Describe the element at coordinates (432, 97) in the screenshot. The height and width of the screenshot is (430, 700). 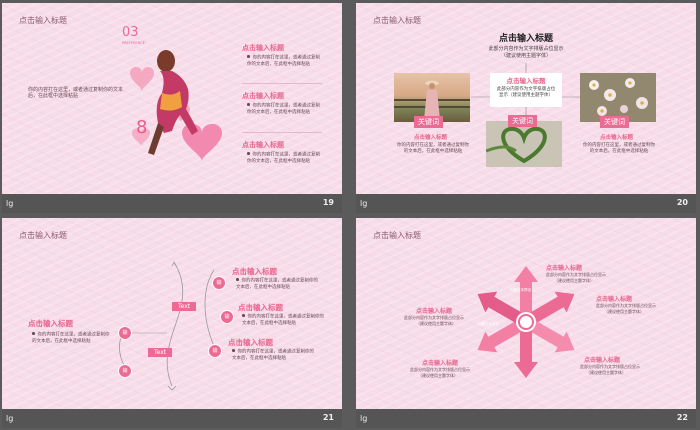
I see `photo-girl` at that location.